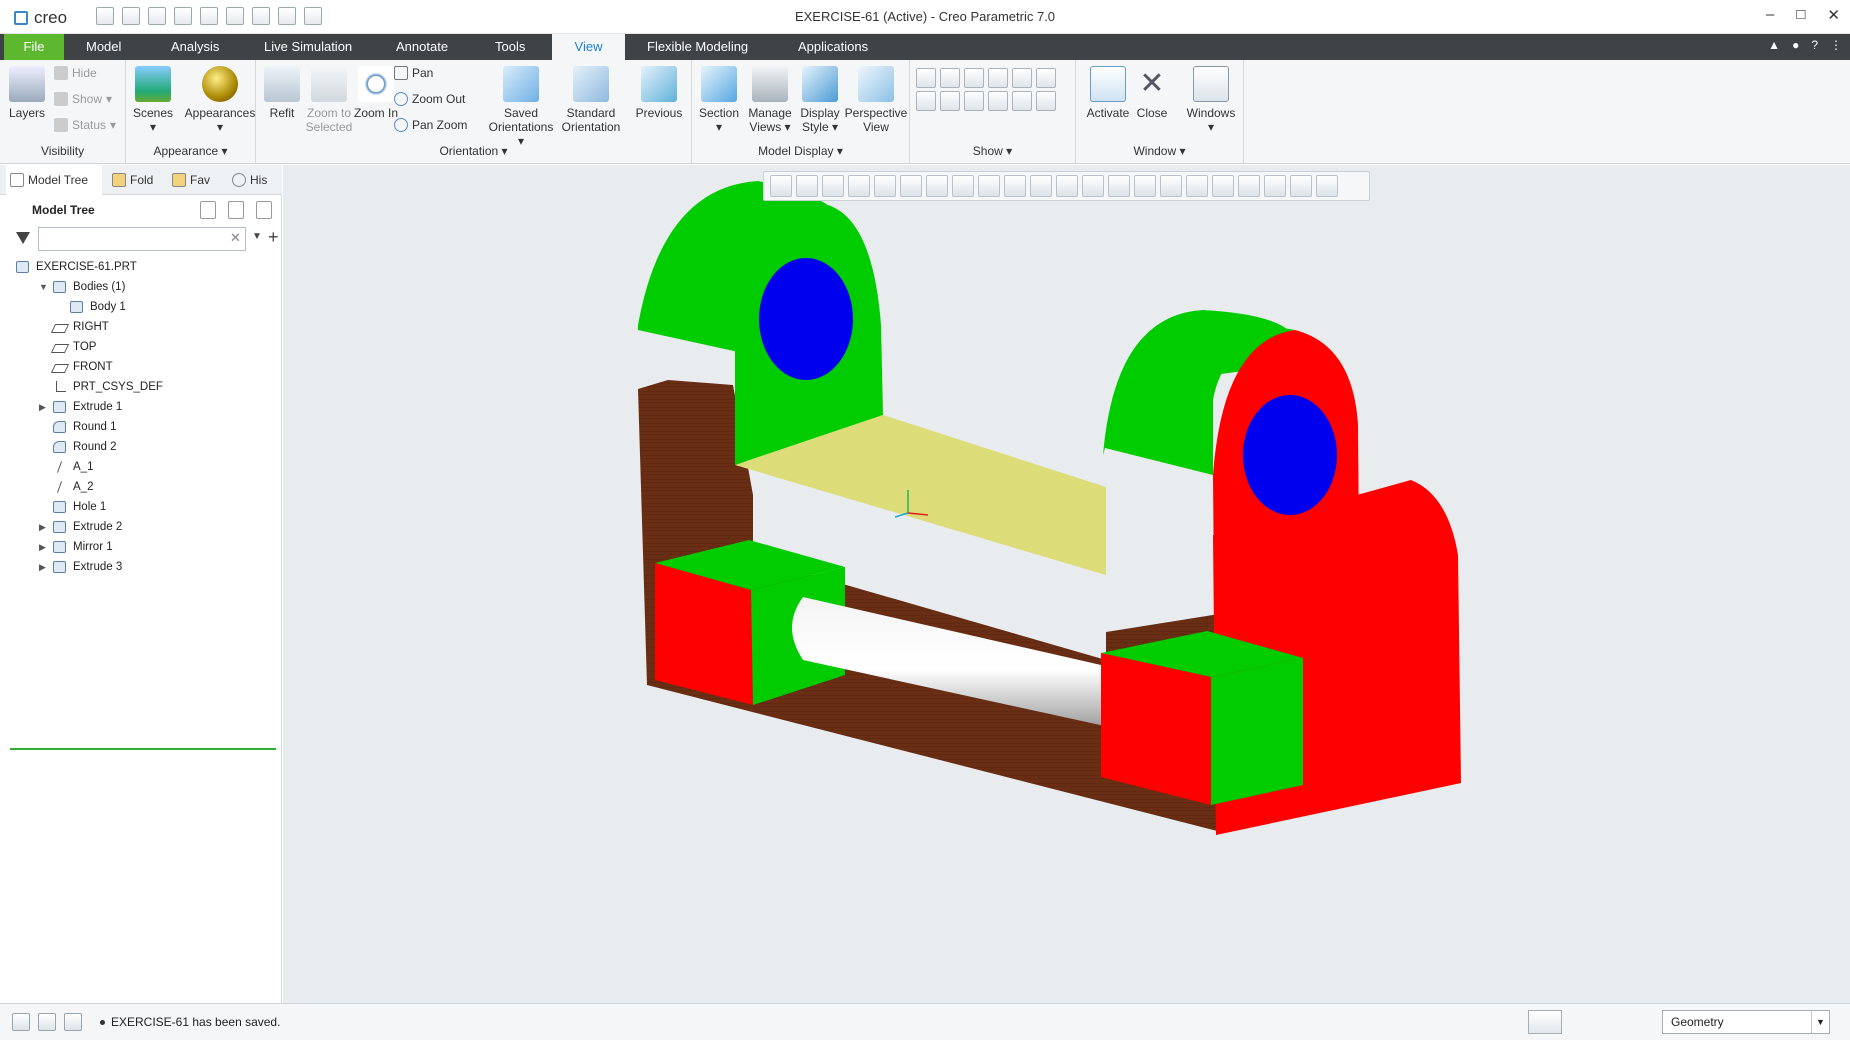 This screenshot has height=1040, width=1850. I want to click on tab-model-tree: Model Tree, so click(54, 180).